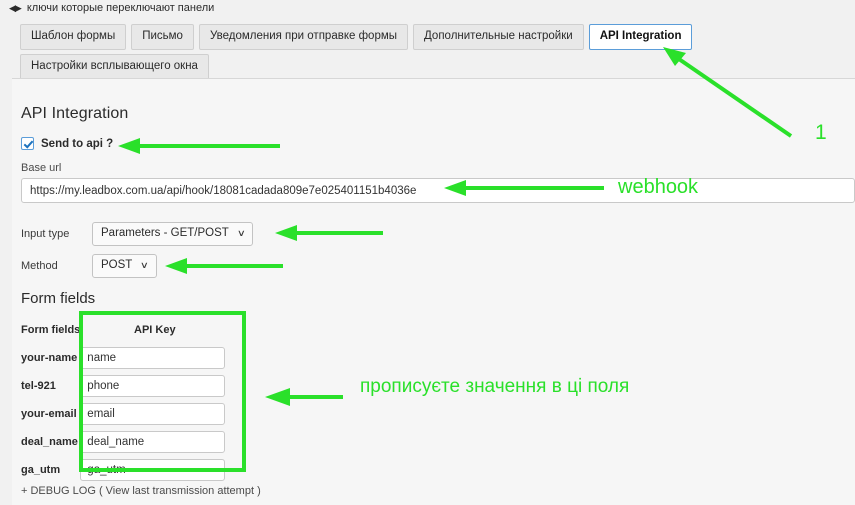  What do you see at coordinates (117, 265) in the screenshot?
I see `method-value: POST` at bounding box center [117, 265].